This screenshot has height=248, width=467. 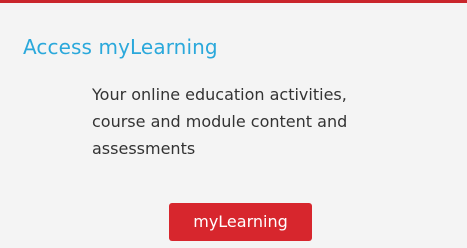 What do you see at coordinates (120, 47) in the screenshot?
I see `card-title: Access myLearning` at bounding box center [120, 47].